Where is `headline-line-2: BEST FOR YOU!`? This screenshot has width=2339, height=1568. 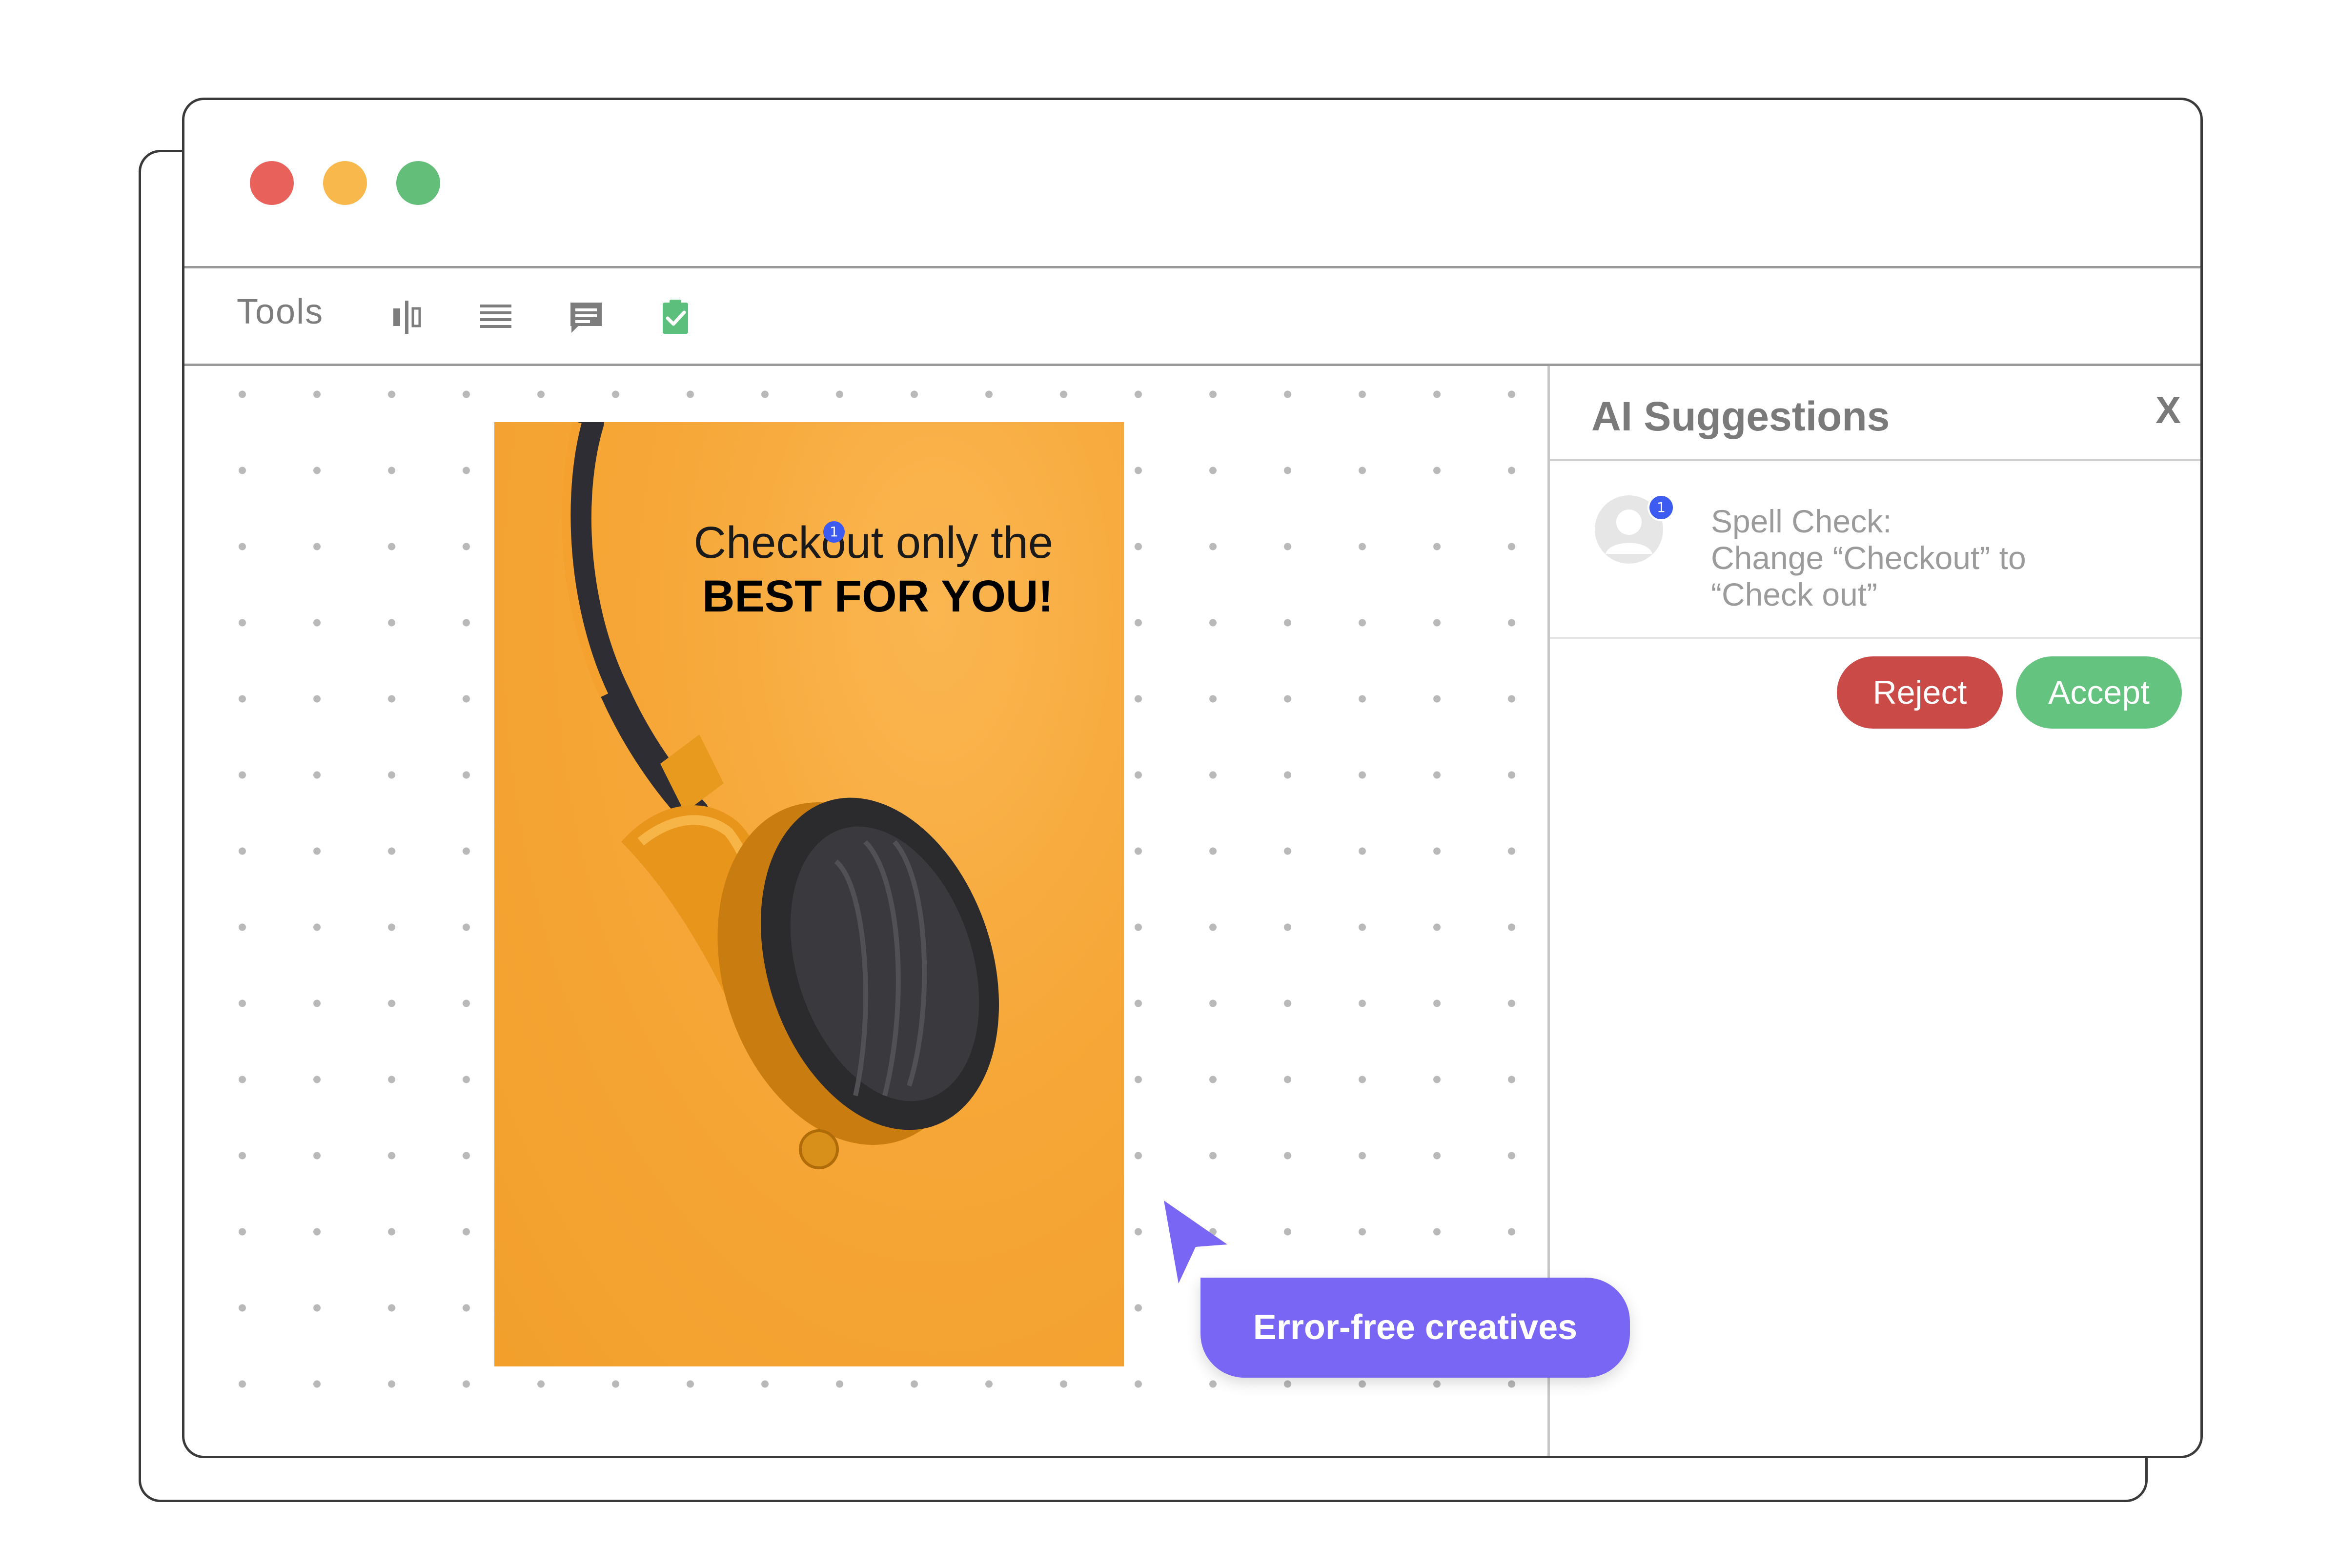 headline-line-2: BEST FOR YOU! is located at coordinates (877, 596).